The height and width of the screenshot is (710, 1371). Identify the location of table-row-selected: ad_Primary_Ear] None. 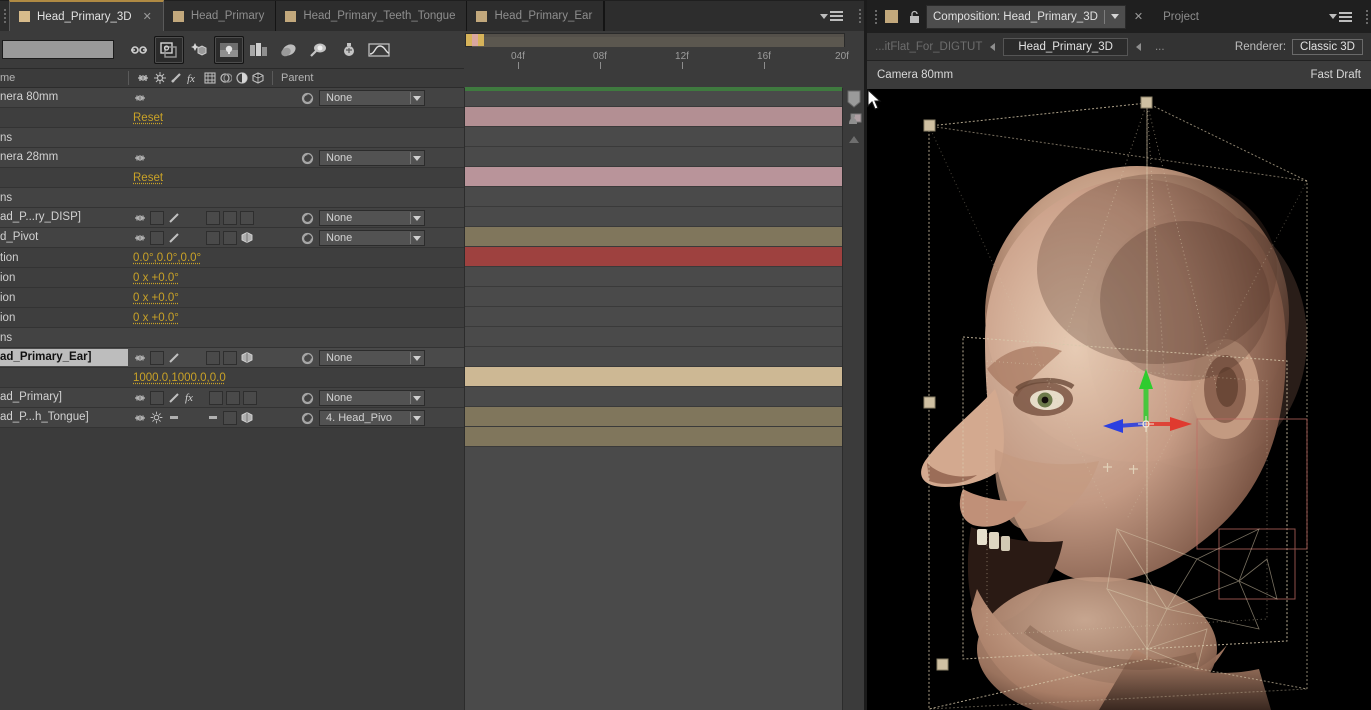
(232, 358).